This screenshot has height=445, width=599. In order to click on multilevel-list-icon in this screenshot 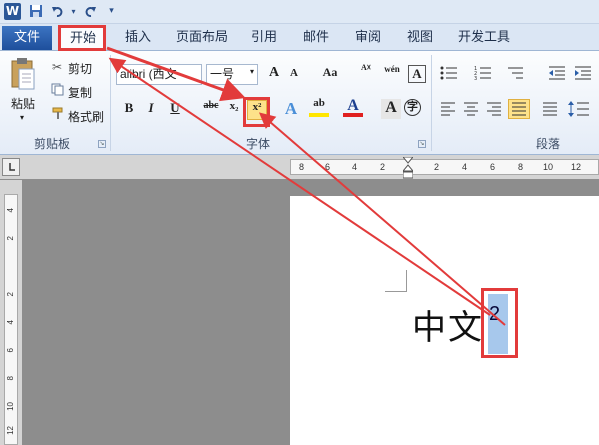, I will do `click(515, 73)`.